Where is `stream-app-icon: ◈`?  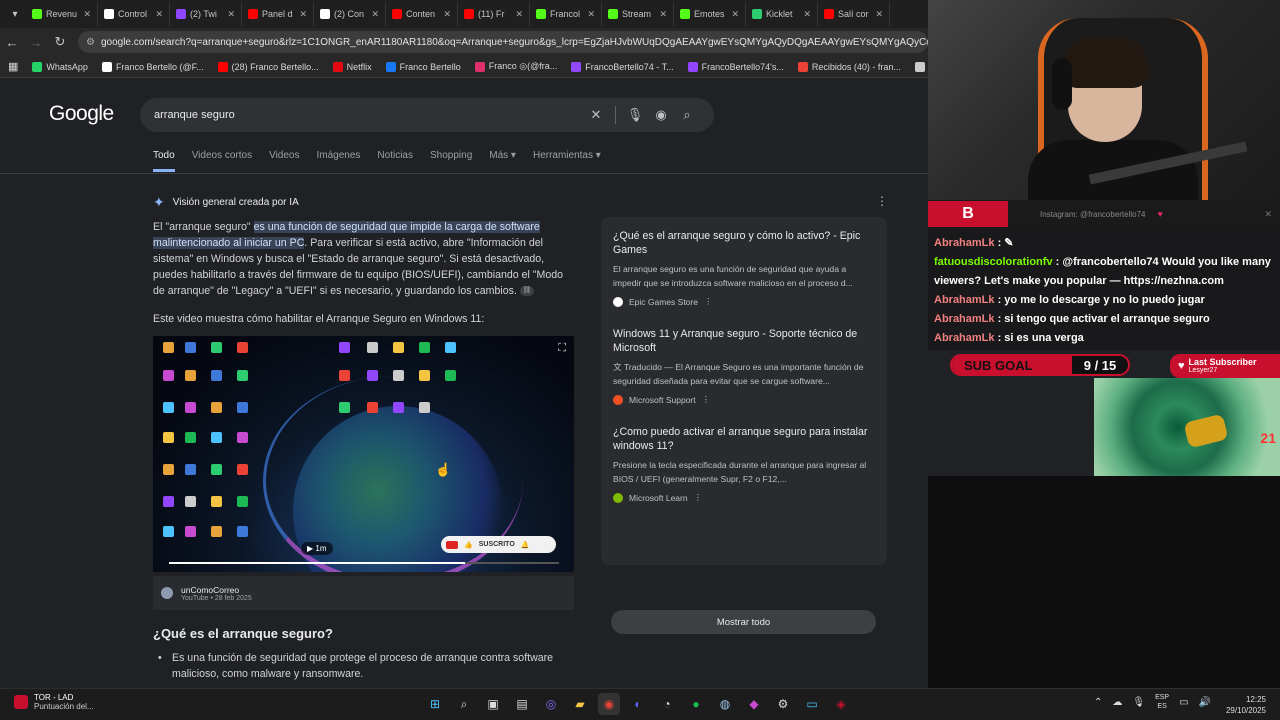 stream-app-icon: ◈ is located at coordinates (841, 704).